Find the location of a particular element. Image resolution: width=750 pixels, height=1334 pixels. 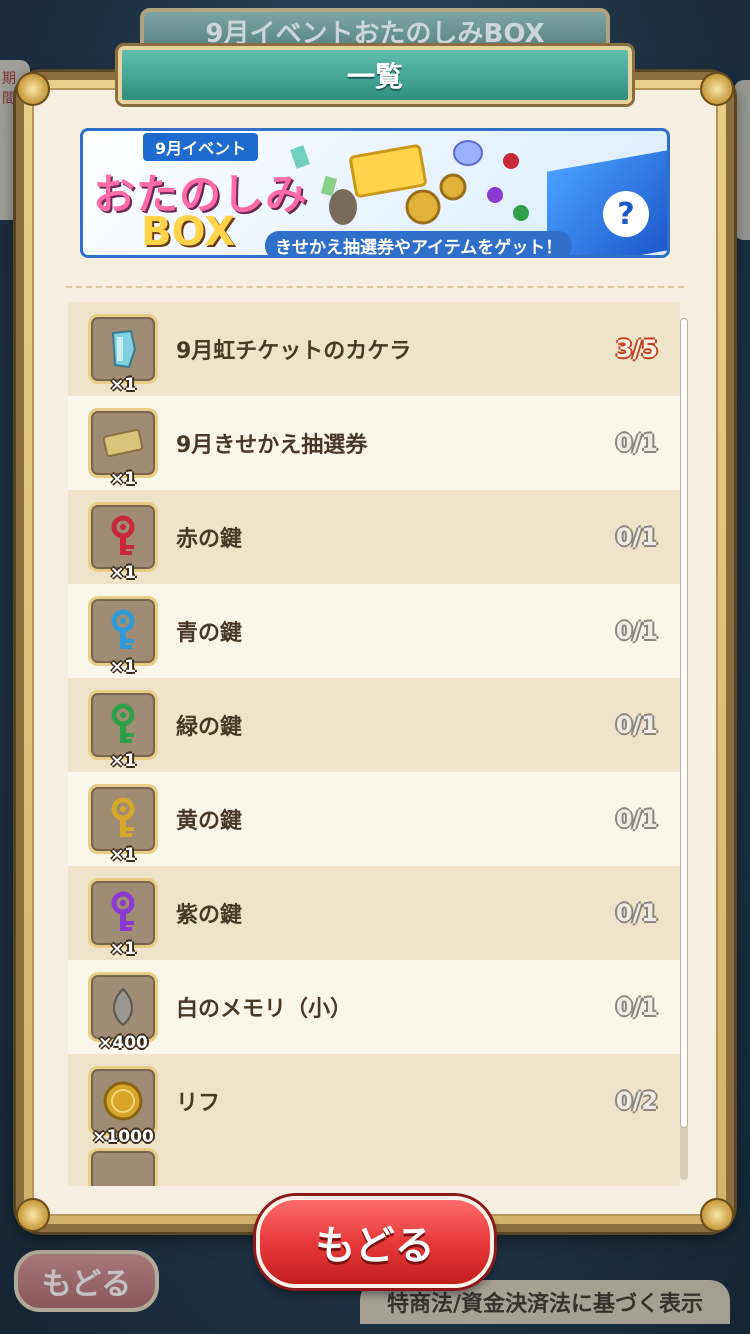

banner-event-tag: 9月イベント is located at coordinates (201, 147).